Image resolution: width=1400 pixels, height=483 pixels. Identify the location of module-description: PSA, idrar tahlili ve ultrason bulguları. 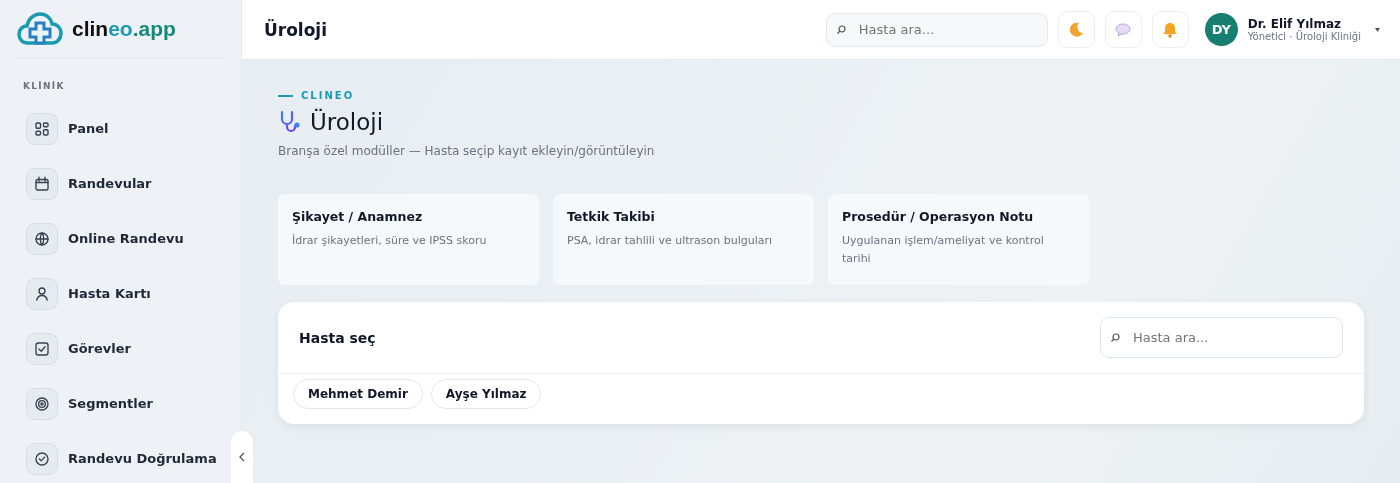
(670, 241).